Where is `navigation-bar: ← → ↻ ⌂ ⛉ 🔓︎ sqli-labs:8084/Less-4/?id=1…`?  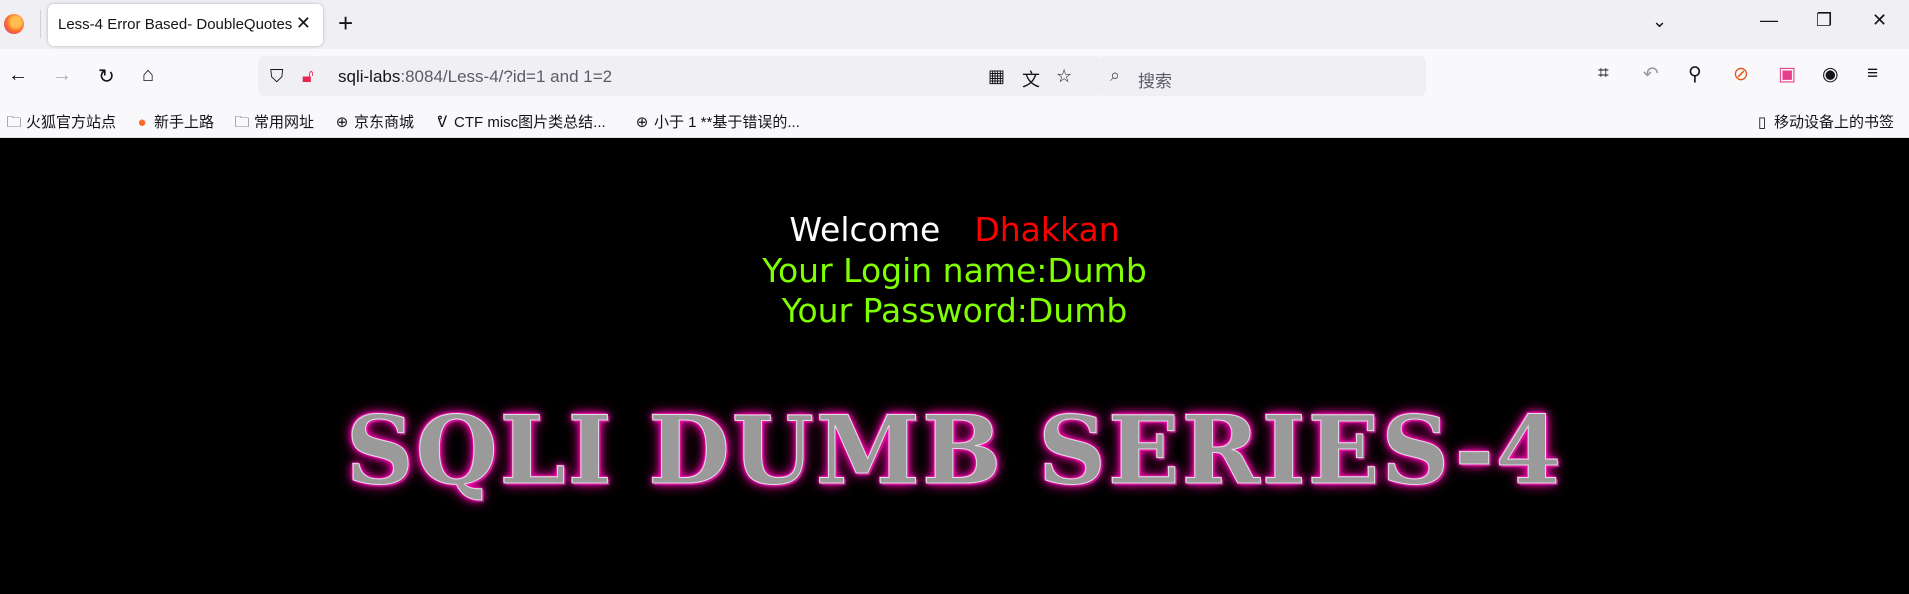 navigation-bar: ← → ↻ ⌂ ⛉ 🔓︎ sqli-labs:8084/Less-4/?id=1… is located at coordinates (954, 77).